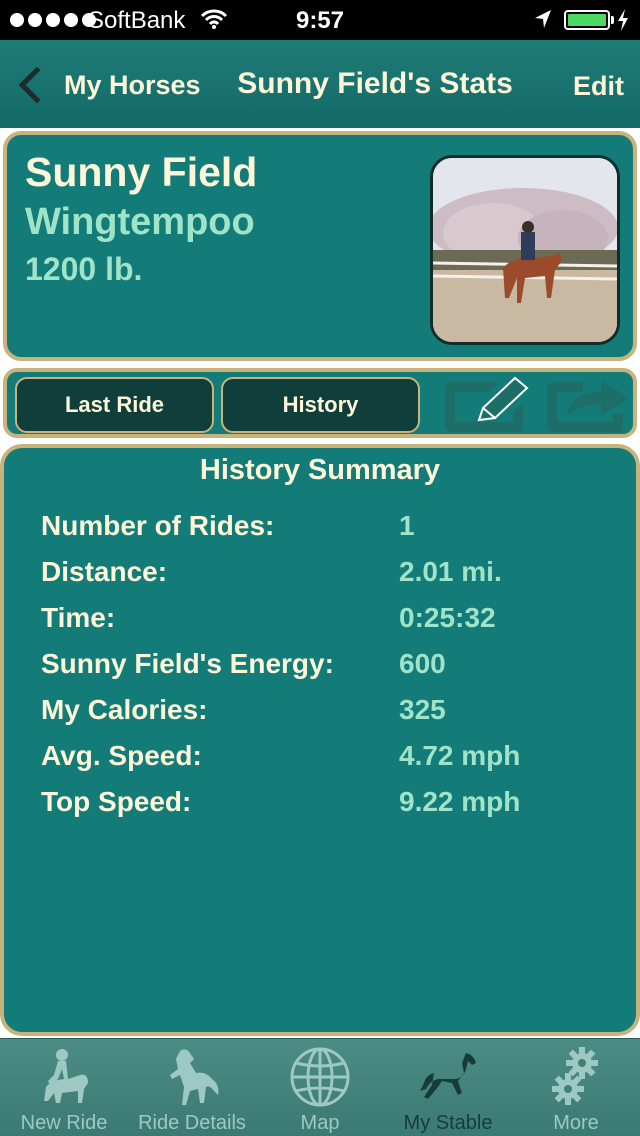 The width and height of the screenshot is (640, 1136). What do you see at coordinates (576, 1123) in the screenshot?
I see `tab-label: More` at bounding box center [576, 1123].